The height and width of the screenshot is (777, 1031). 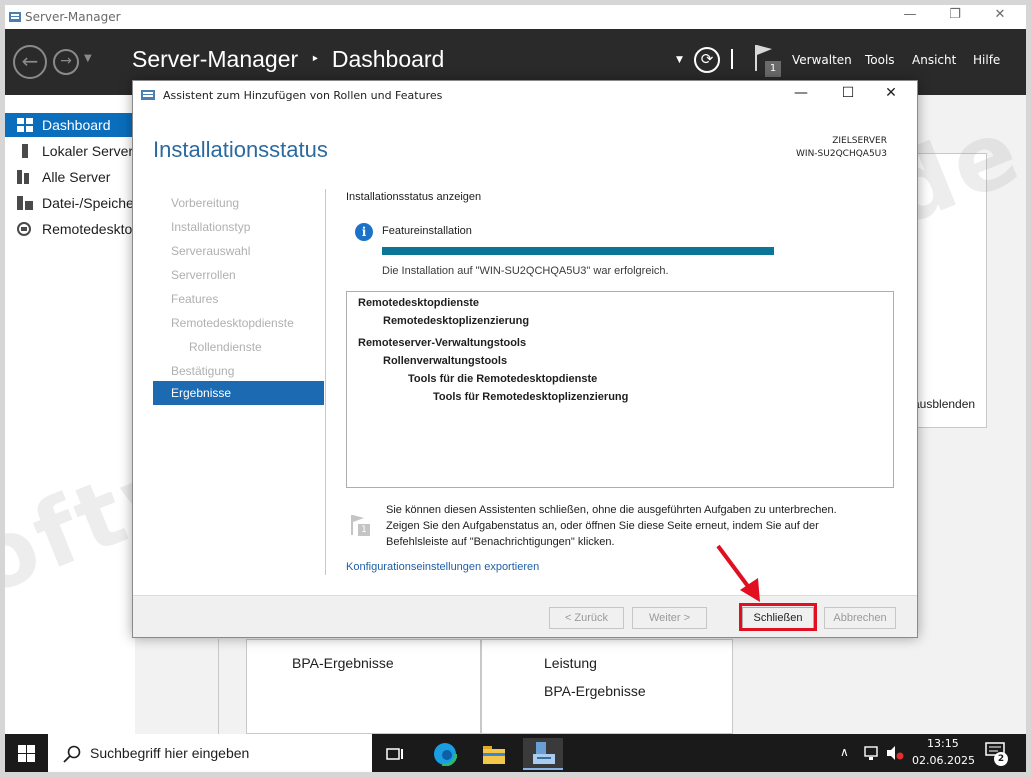 What do you see at coordinates (1001, 759) in the screenshot?
I see `notification-badge: 2` at bounding box center [1001, 759].